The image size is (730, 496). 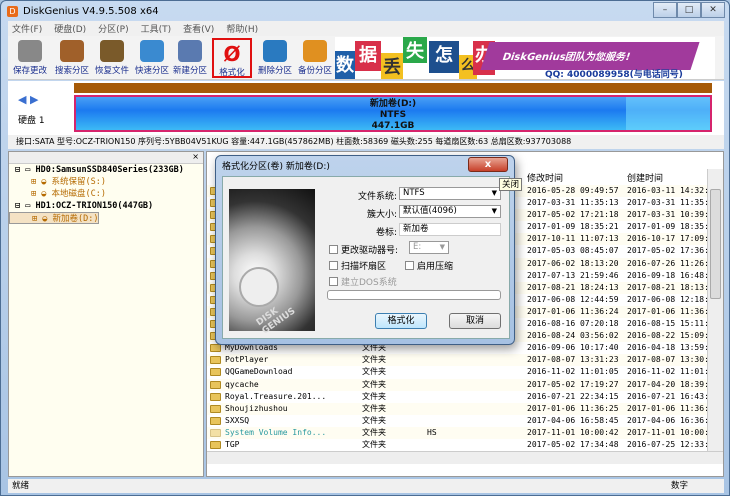 What do you see at coordinates (673, 420) in the screenshot?
I see `cell-created: 2017-04-06 16:36:45` at bounding box center [673, 420].